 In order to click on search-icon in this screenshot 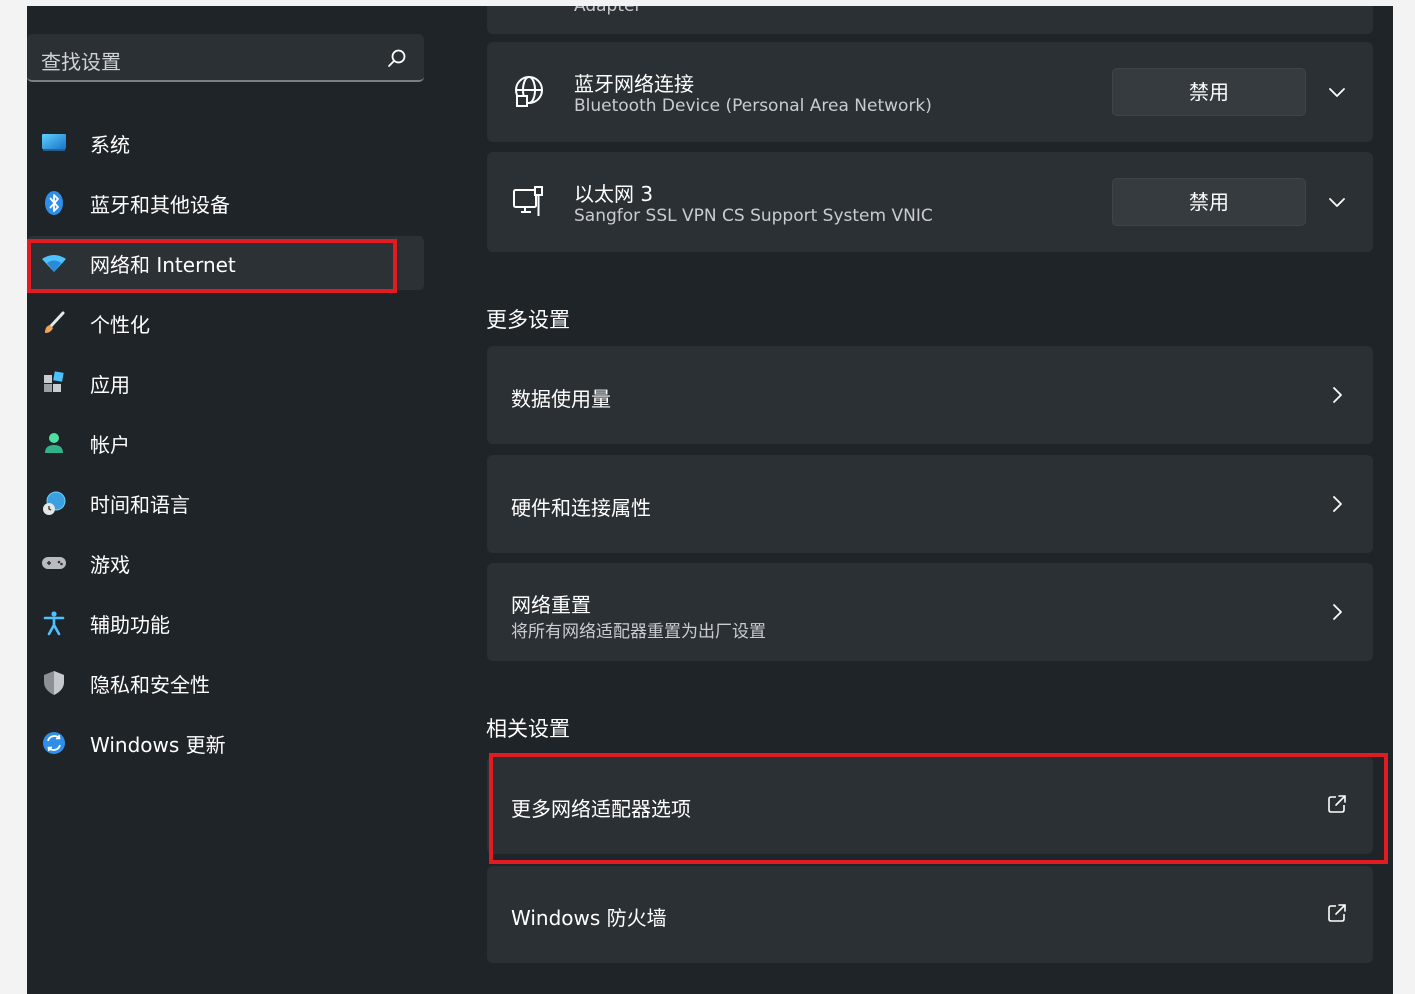, I will do `click(397, 58)`.